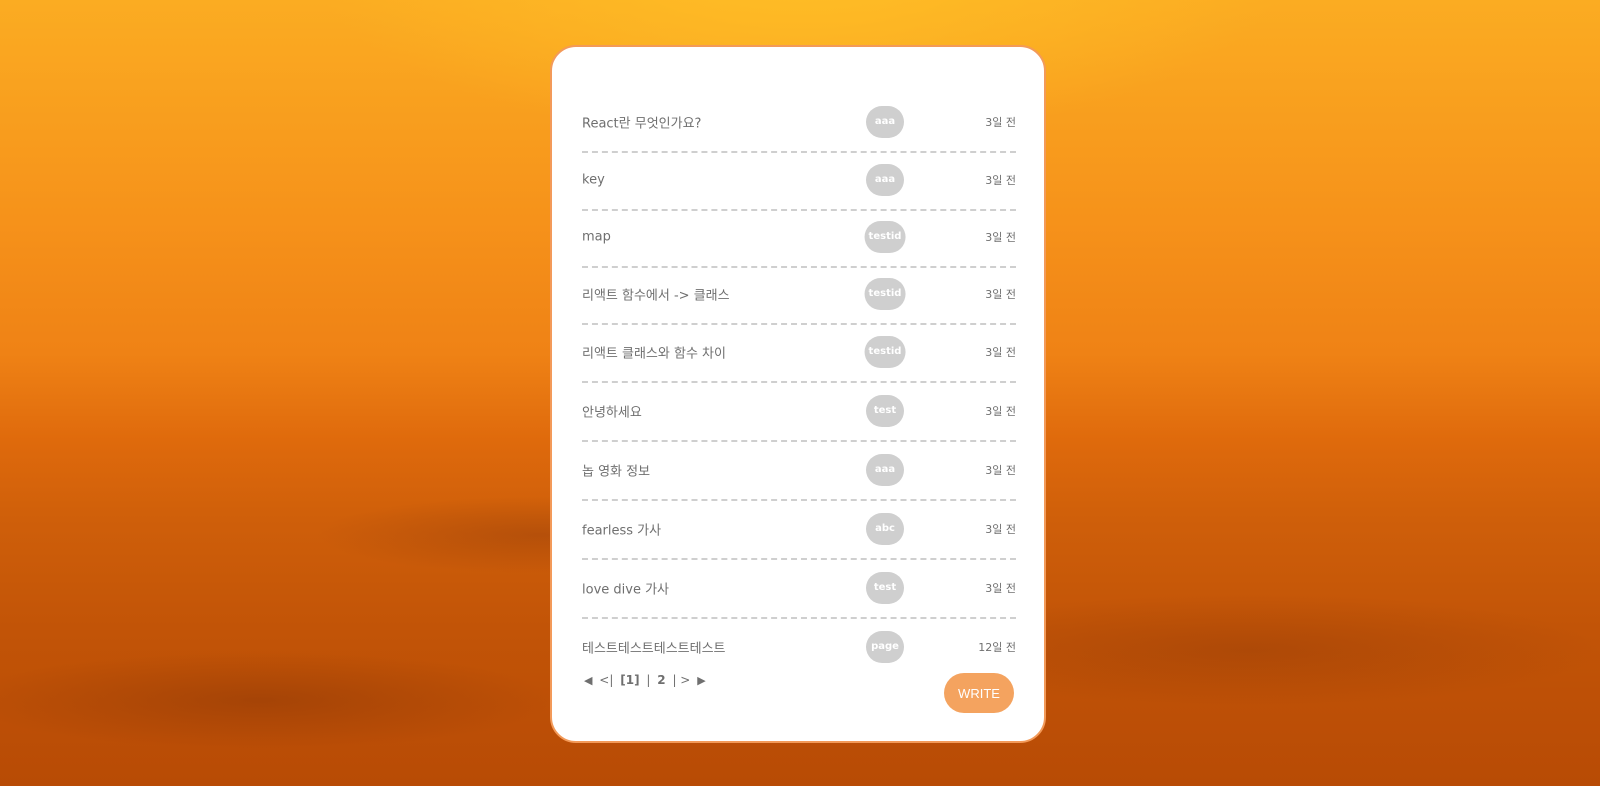 The image size is (1600, 786). I want to click on post-row: love dive 가사 test 3일 전, so click(799, 588).